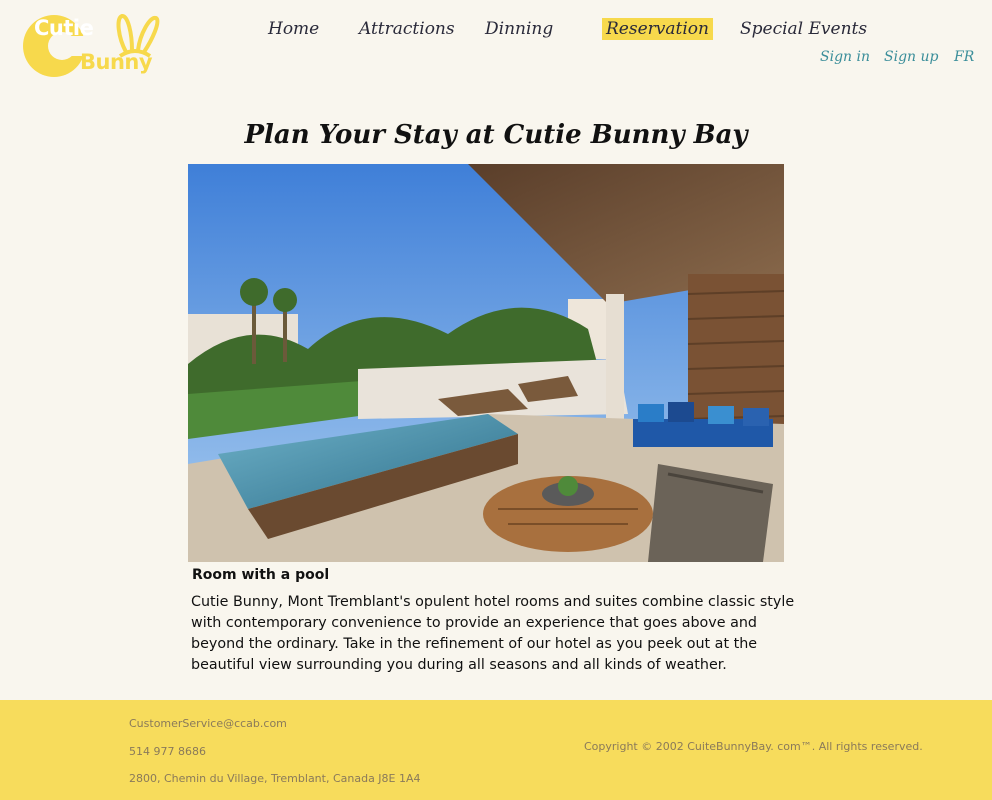  What do you see at coordinates (964, 57) in the screenshot?
I see `language-toggle: FR` at bounding box center [964, 57].